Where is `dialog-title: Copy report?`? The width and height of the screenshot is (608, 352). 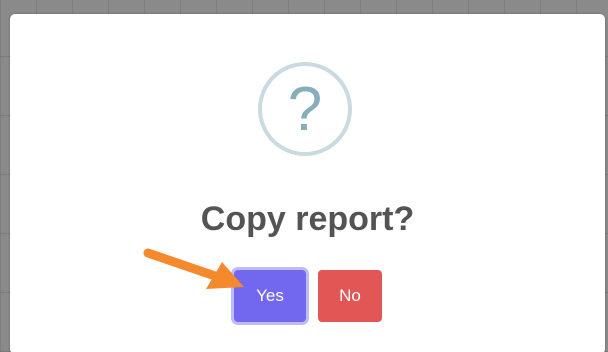
dialog-title: Copy report? is located at coordinates (307, 219).